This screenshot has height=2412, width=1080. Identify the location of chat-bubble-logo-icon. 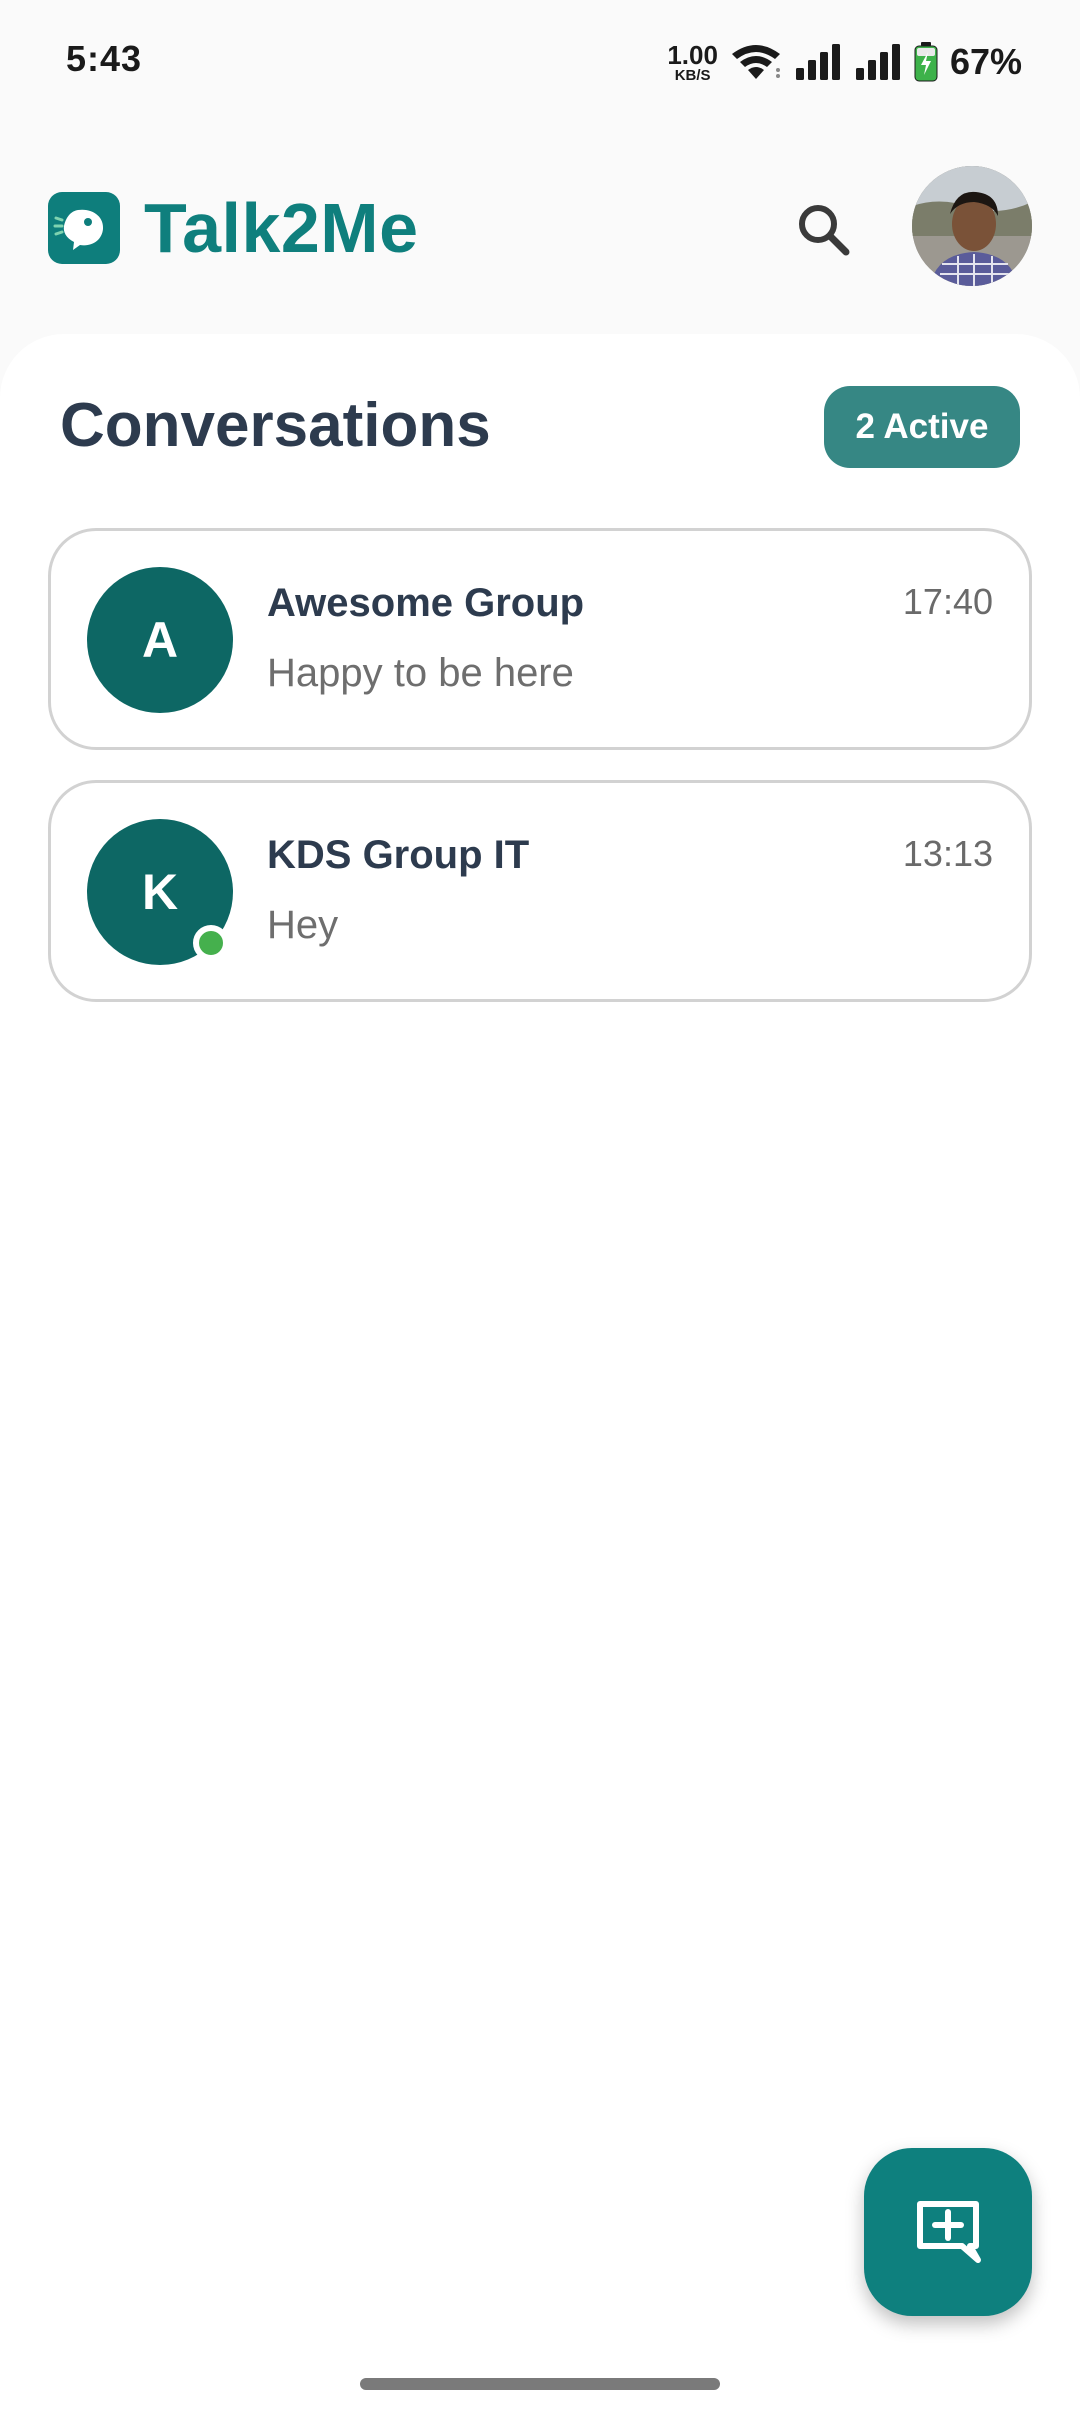
(84, 228).